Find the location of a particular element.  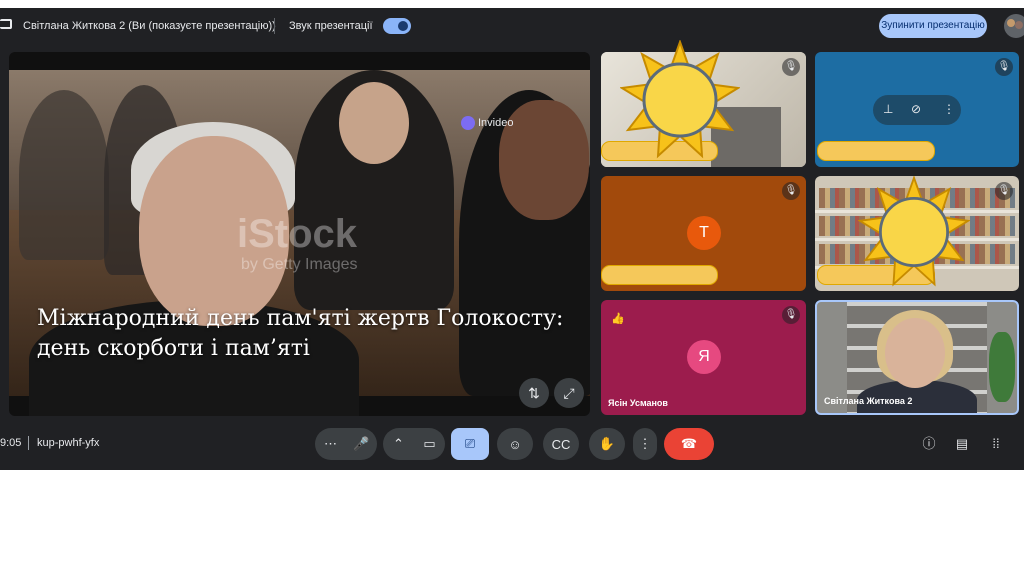

meeting-time: 9:05 is located at coordinates (11, 443).